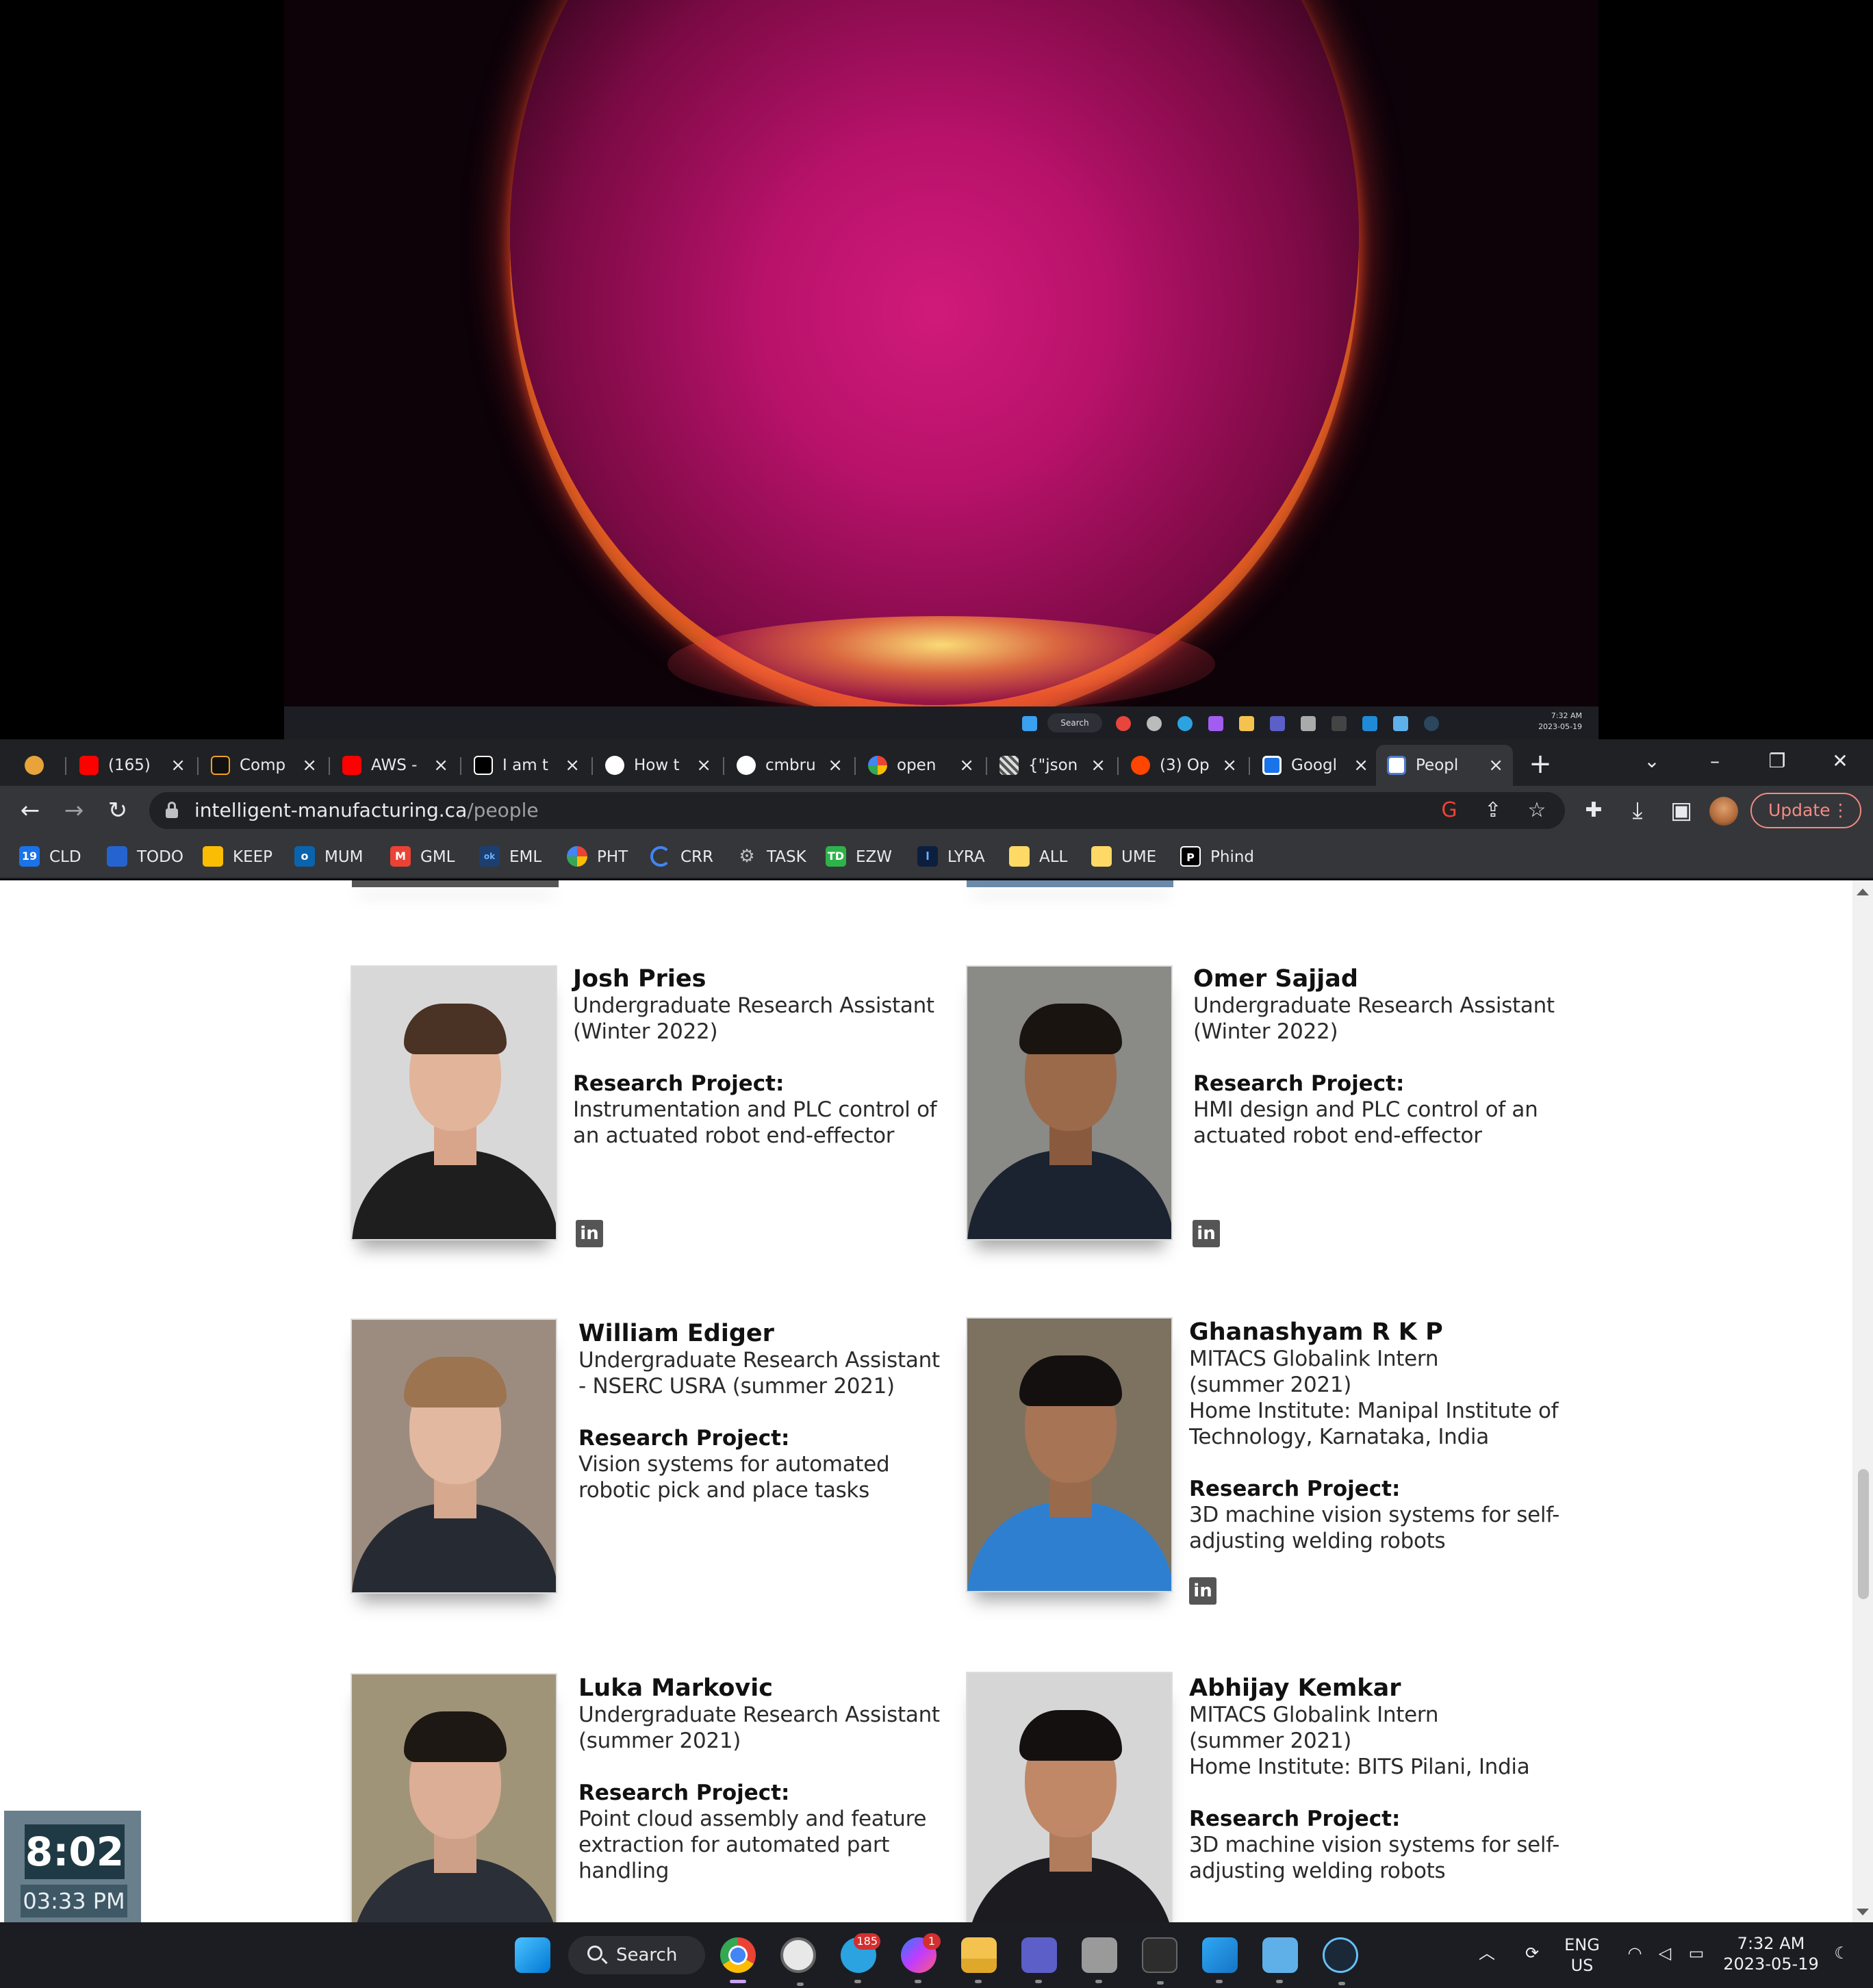 This screenshot has width=1873, height=1988. I want to click on taskbar-search: Search, so click(637, 1955).